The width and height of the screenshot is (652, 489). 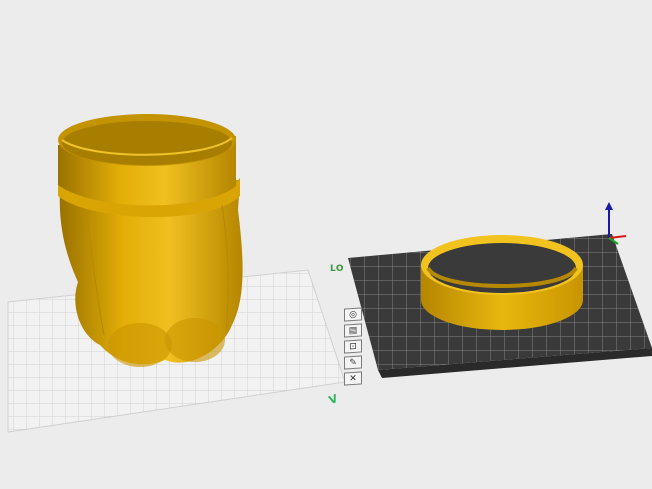 What do you see at coordinates (616, 223) in the screenshot?
I see `axis-gizmo` at bounding box center [616, 223].